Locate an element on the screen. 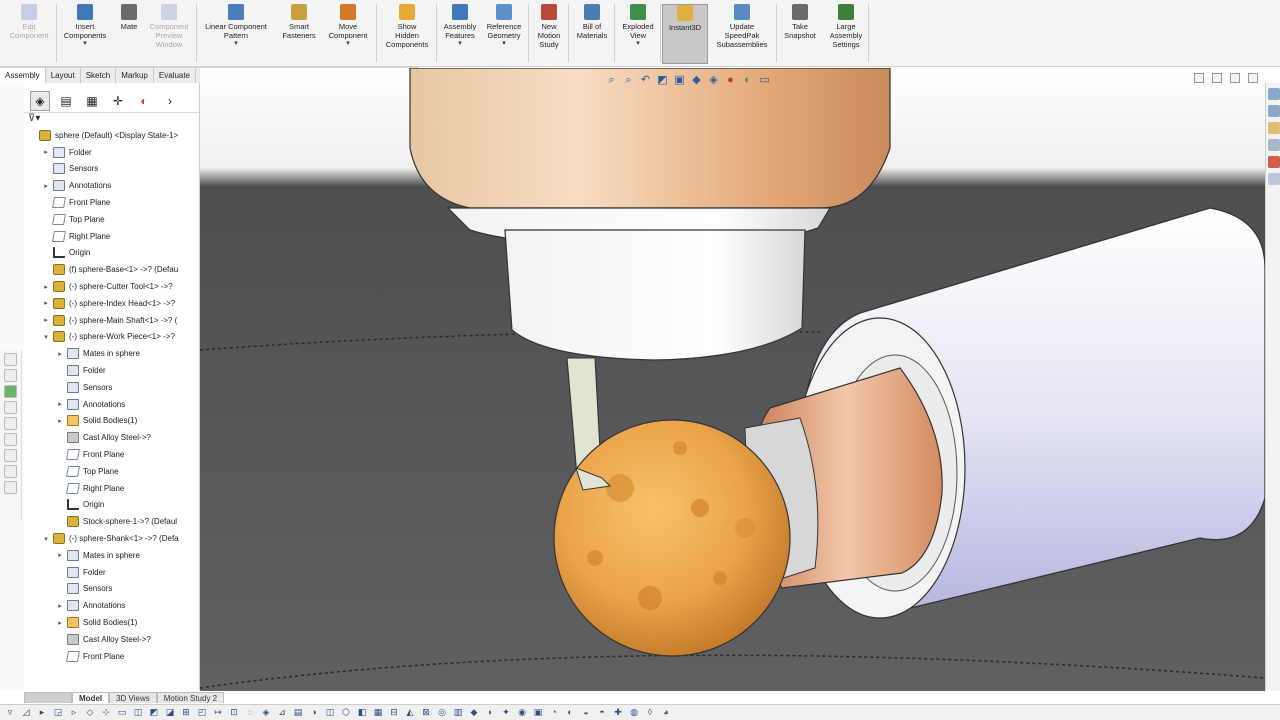 The width and height of the screenshot is (1280, 720). toolbar-tool-icon: ▭ is located at coordinates (122, 712).